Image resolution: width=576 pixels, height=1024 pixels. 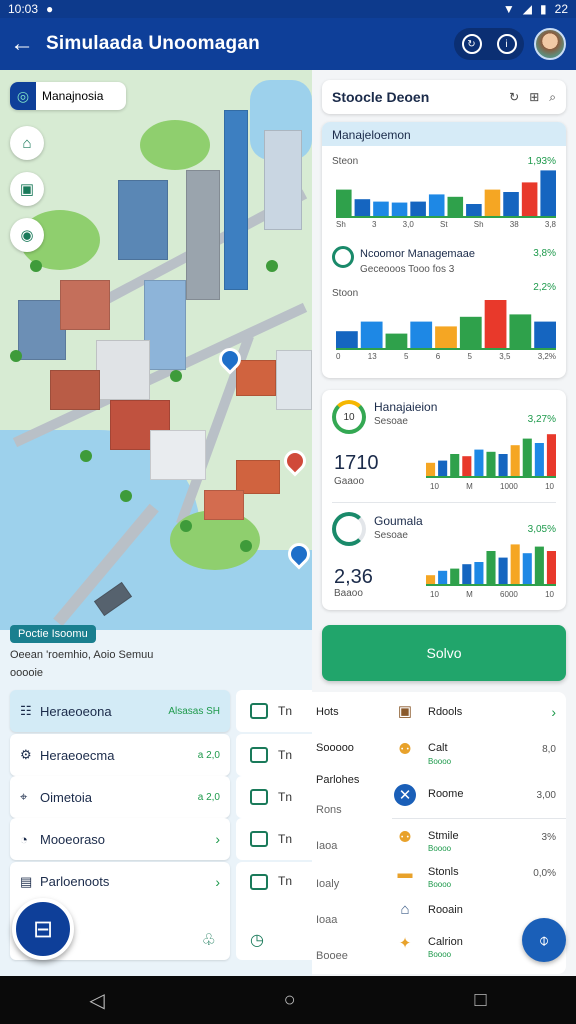 I want to click on card-subtext: Geceooos Tooo fos 3, so click(x=407, y=269).